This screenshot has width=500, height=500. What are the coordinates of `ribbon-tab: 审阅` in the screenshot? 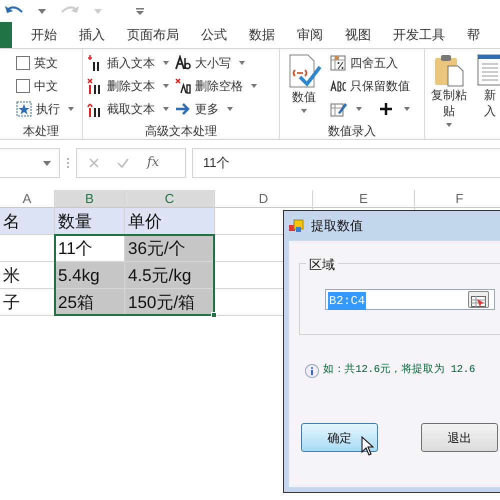 It's located at (310, 35).